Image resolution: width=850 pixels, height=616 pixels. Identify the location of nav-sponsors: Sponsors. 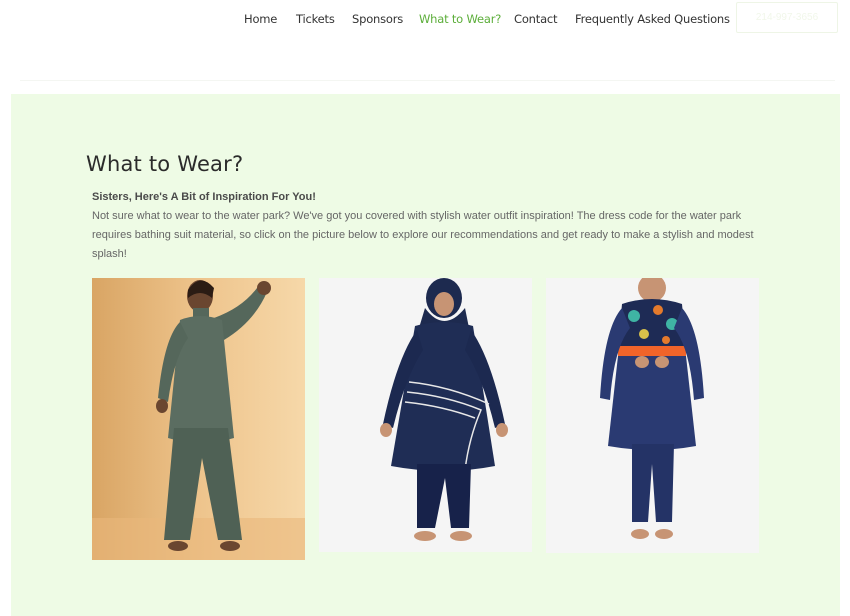
(377, 19).